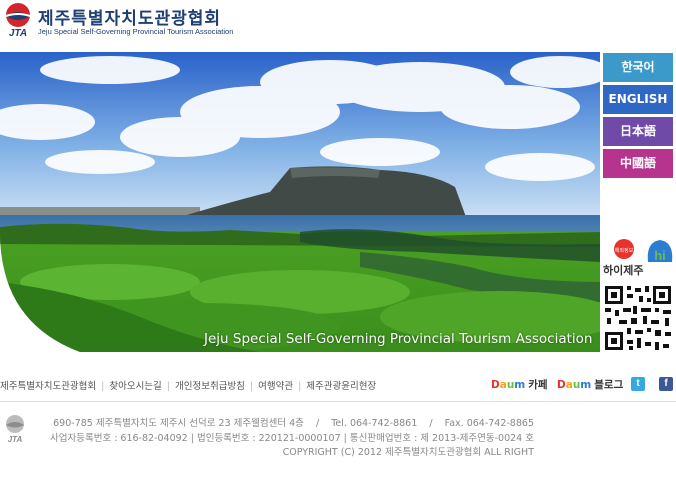  Describe the element at coordinates (638, 131) in the screenshot. I see `language-japanese-button: 日本語` at that location.